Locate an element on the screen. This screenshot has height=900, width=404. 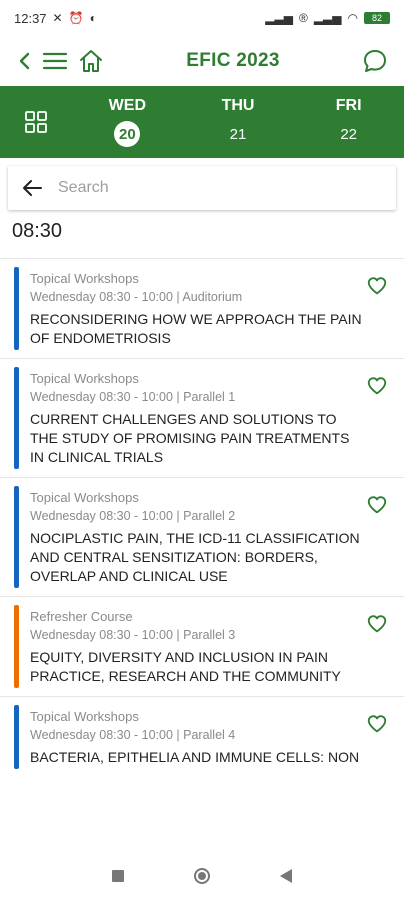
time-slot-header: 08:30 is located at coordinates (37, 231).